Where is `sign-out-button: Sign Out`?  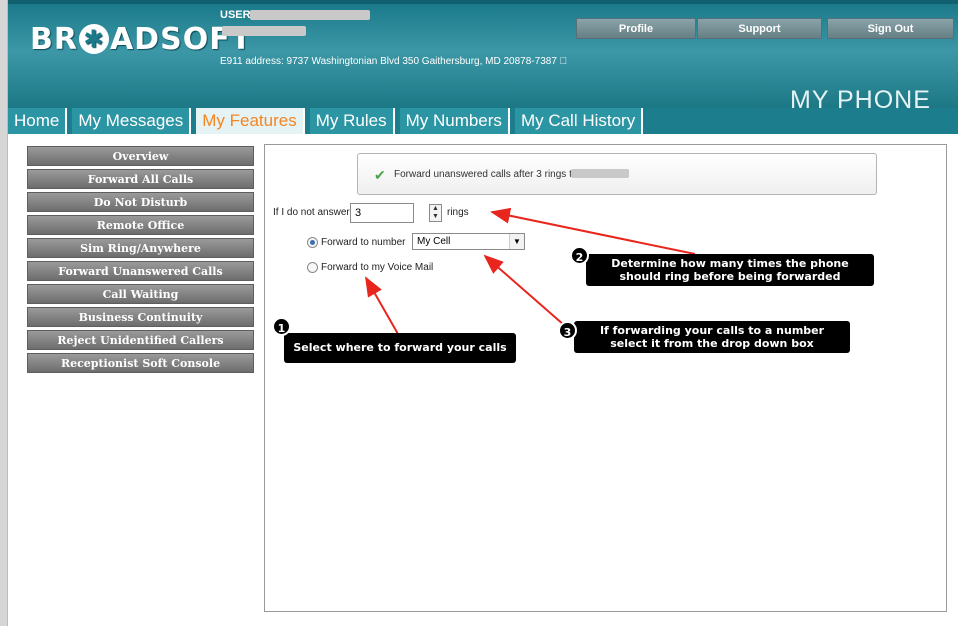
sign-out-button: Sign Out is located at coordinates (890, 28).